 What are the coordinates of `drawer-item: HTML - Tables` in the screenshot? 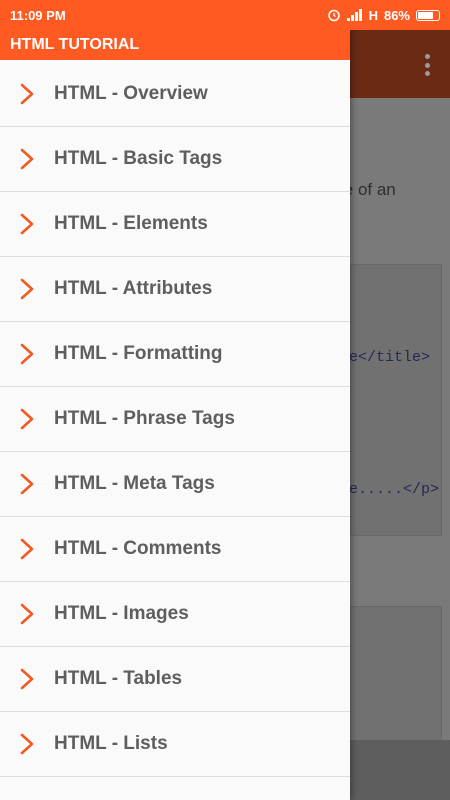 It's located at (175, 679).